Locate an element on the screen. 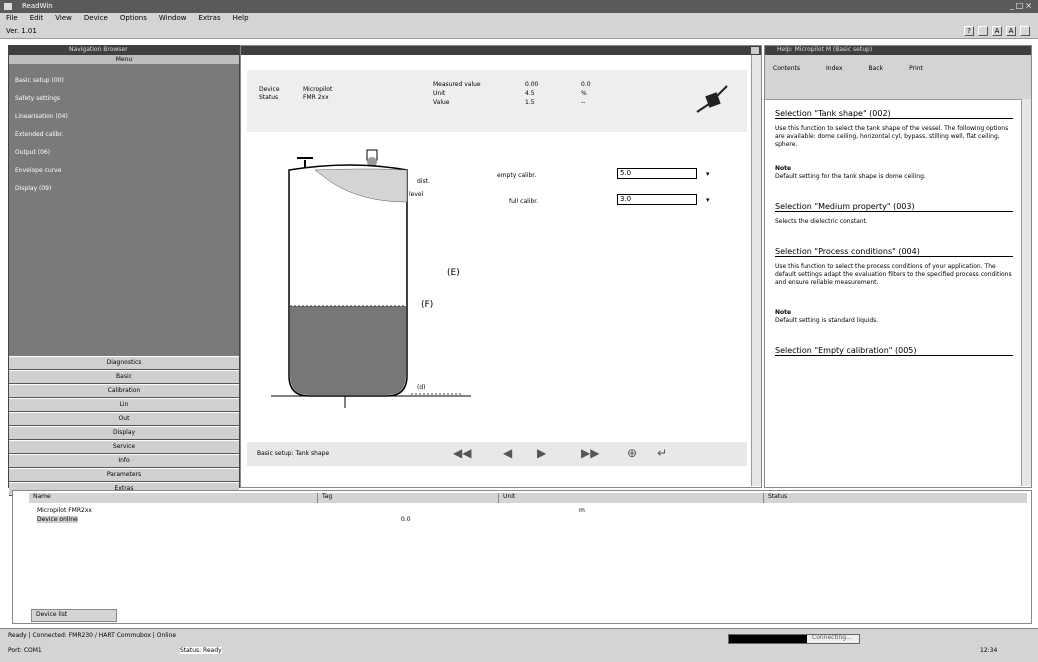 The height and width of the screenshot is (662, 1038). help-section-text: Selects the dielectric constant. is located at coordinates (821, 221).